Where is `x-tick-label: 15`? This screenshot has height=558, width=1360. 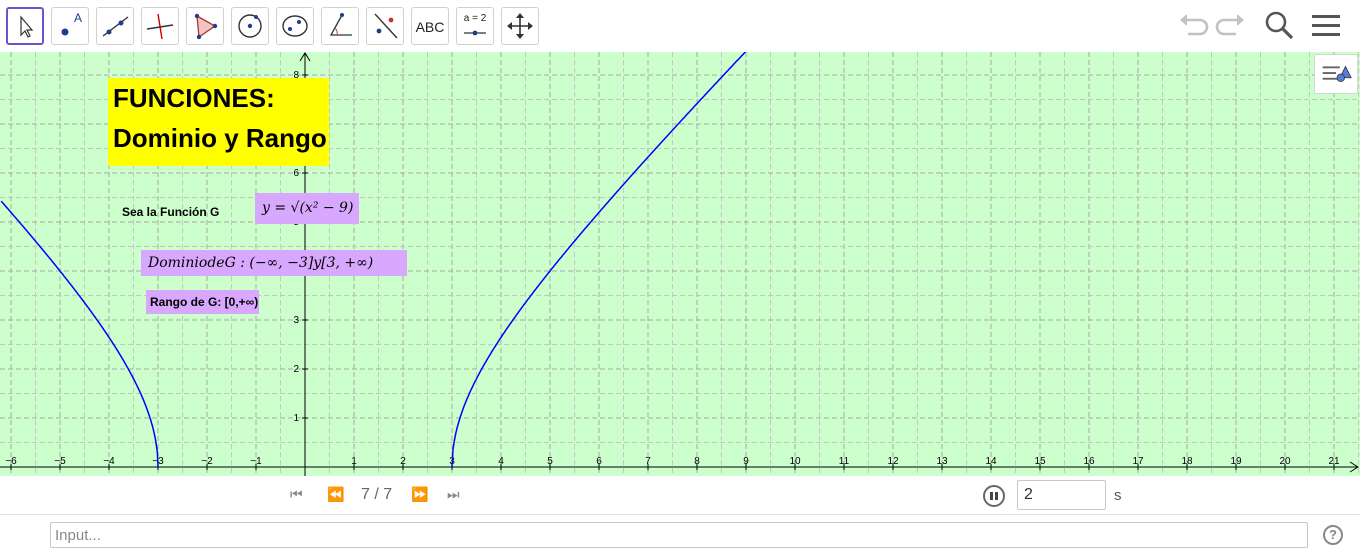 x-tick-label: 15 is located at coordinates (1040, 461).